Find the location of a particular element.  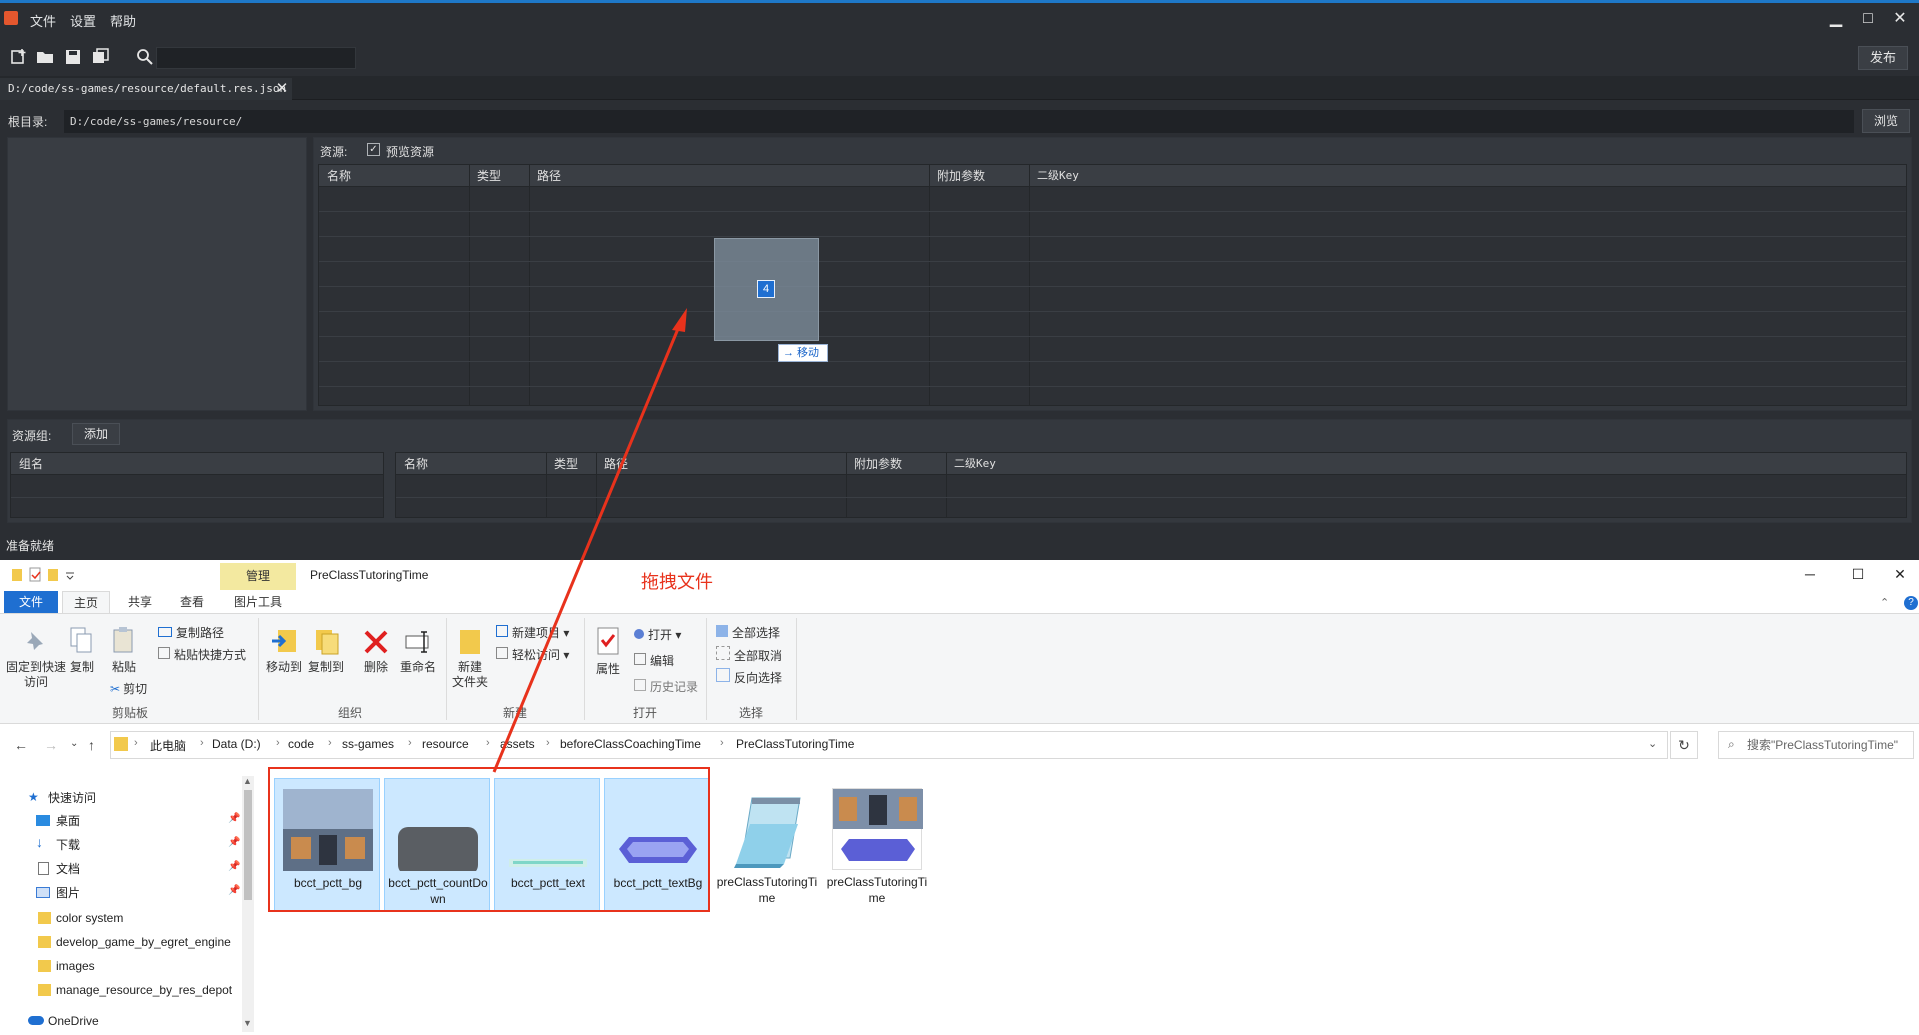

file-name: preClassTutoringTime is located at coordinates (767, 890).